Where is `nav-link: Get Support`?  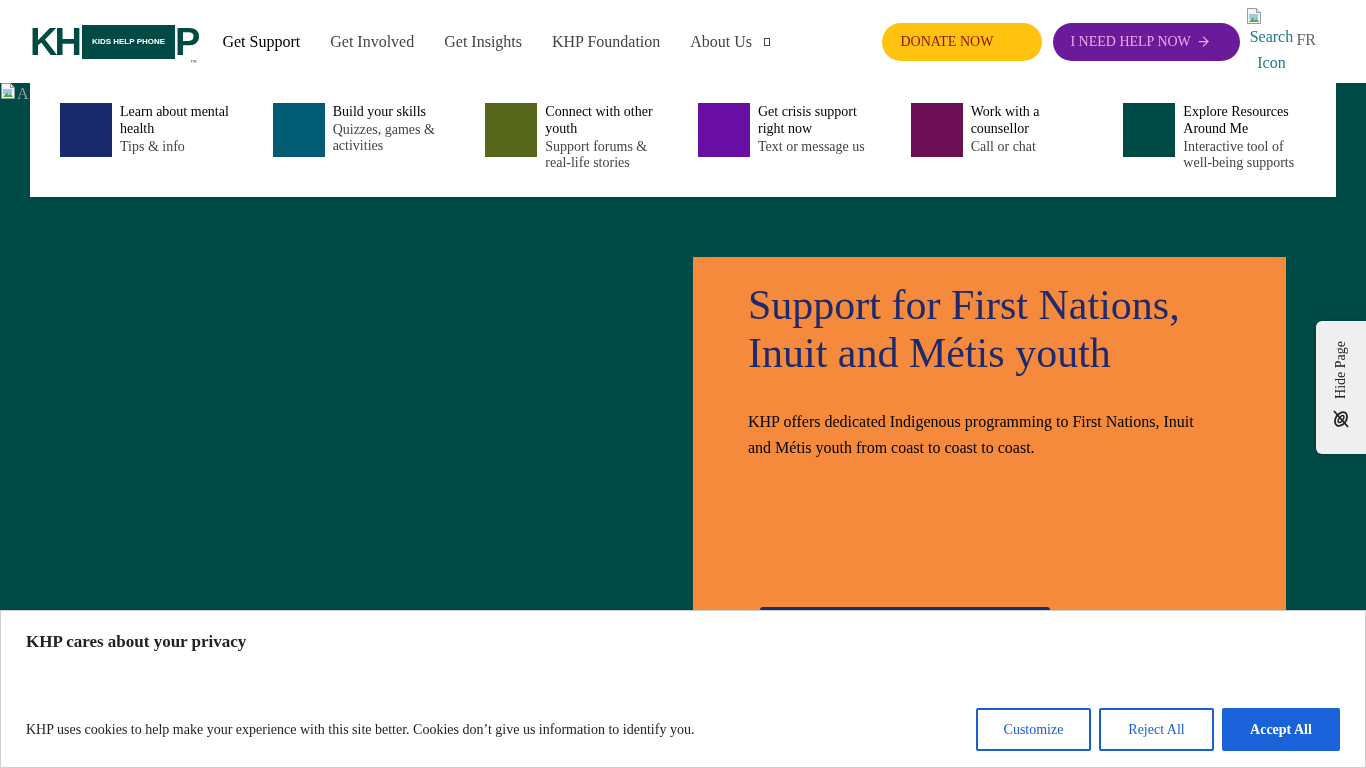
nav-link: Get Support is located at coordinates (261, 41).